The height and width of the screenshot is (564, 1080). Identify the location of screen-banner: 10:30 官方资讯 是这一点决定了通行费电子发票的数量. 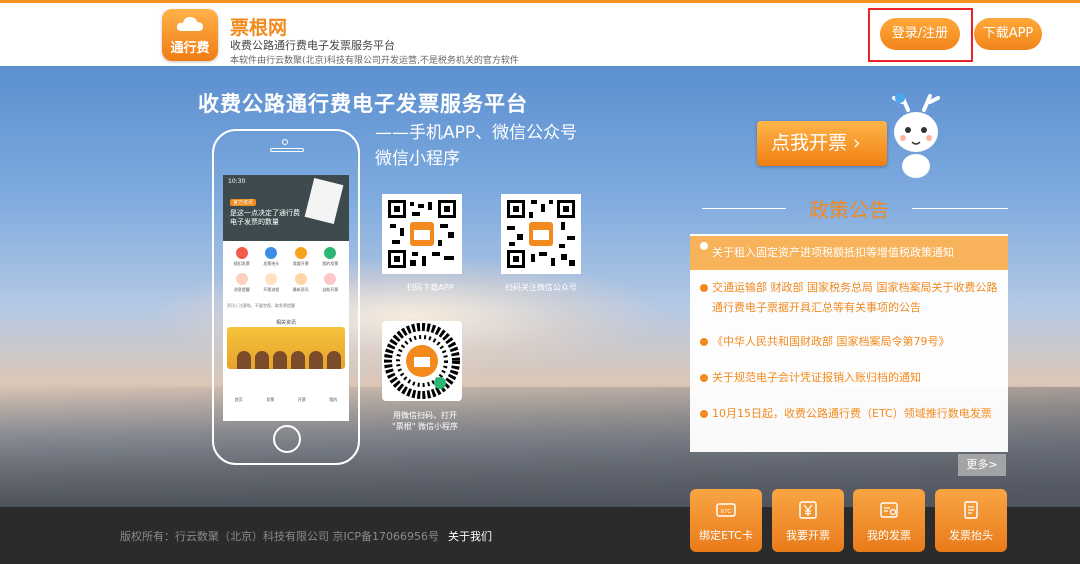
(286, 208).